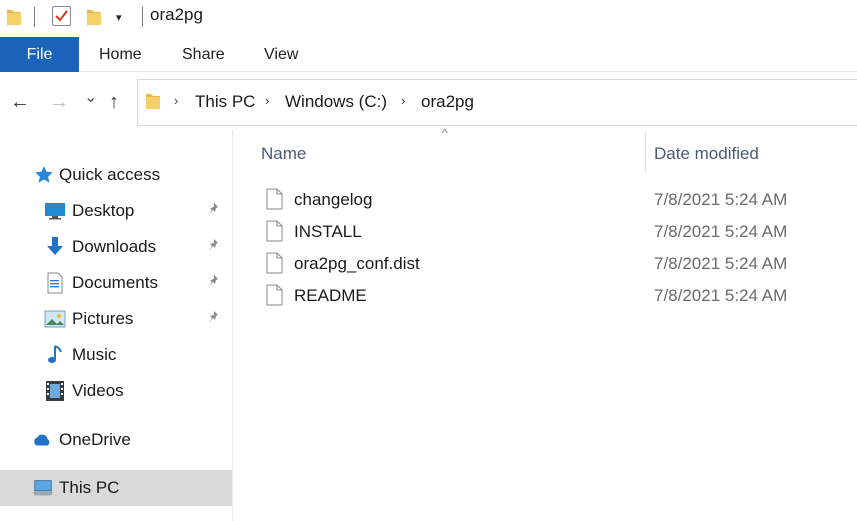  Describe the element at coordinates (90, 98) in the screenshot. I see `recent-locations-chevron-icon: ⌄` at that location.